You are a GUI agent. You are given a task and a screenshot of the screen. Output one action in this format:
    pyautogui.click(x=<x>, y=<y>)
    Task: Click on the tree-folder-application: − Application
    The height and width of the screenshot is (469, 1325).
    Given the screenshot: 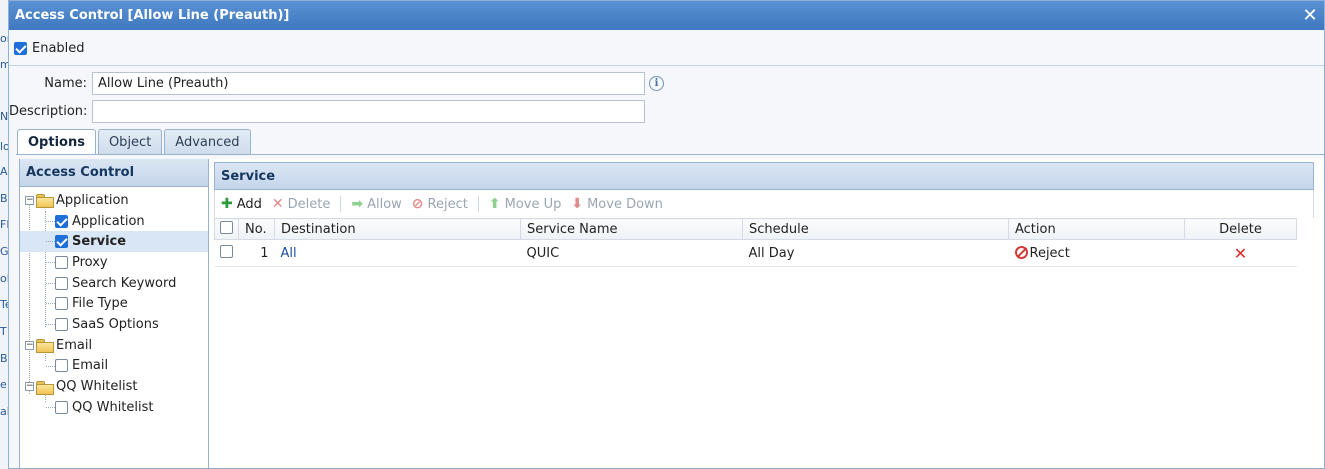 What is the action you would take?
    pyautogui.click(x=114, y=200)
    